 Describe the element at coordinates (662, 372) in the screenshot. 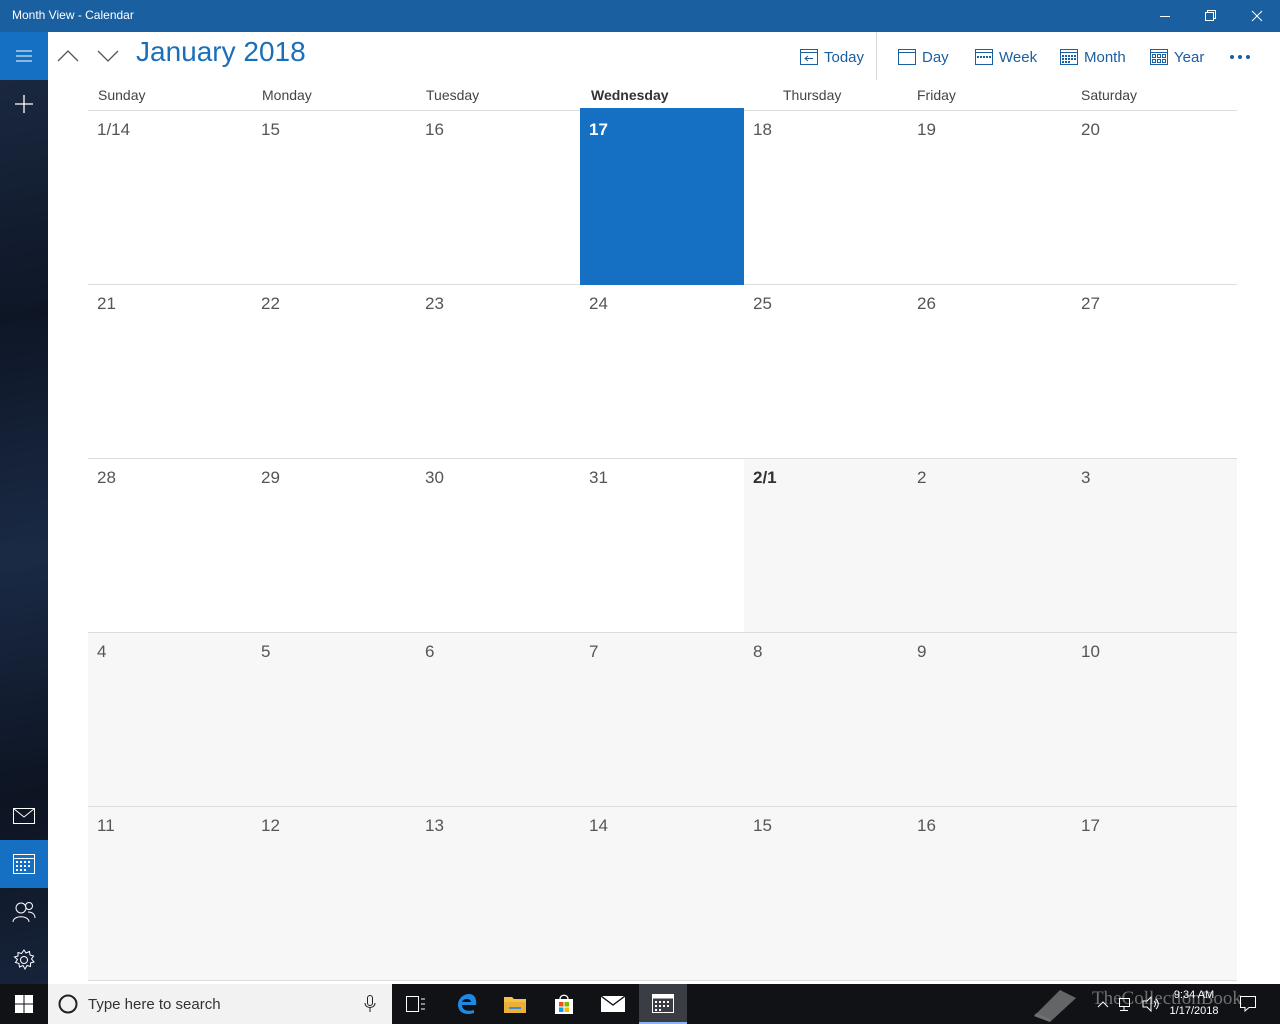

I see `day-cell: 24` at that location.